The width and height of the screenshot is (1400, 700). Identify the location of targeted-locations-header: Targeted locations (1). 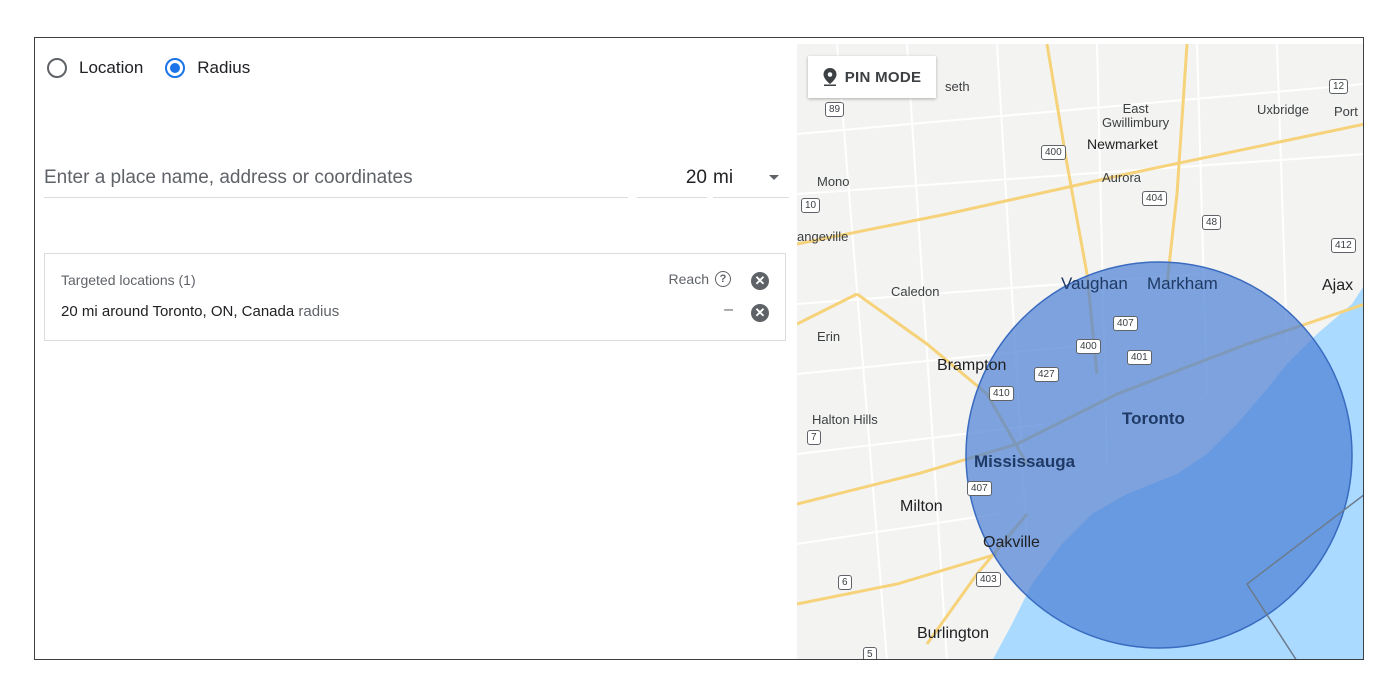
(128, 280).